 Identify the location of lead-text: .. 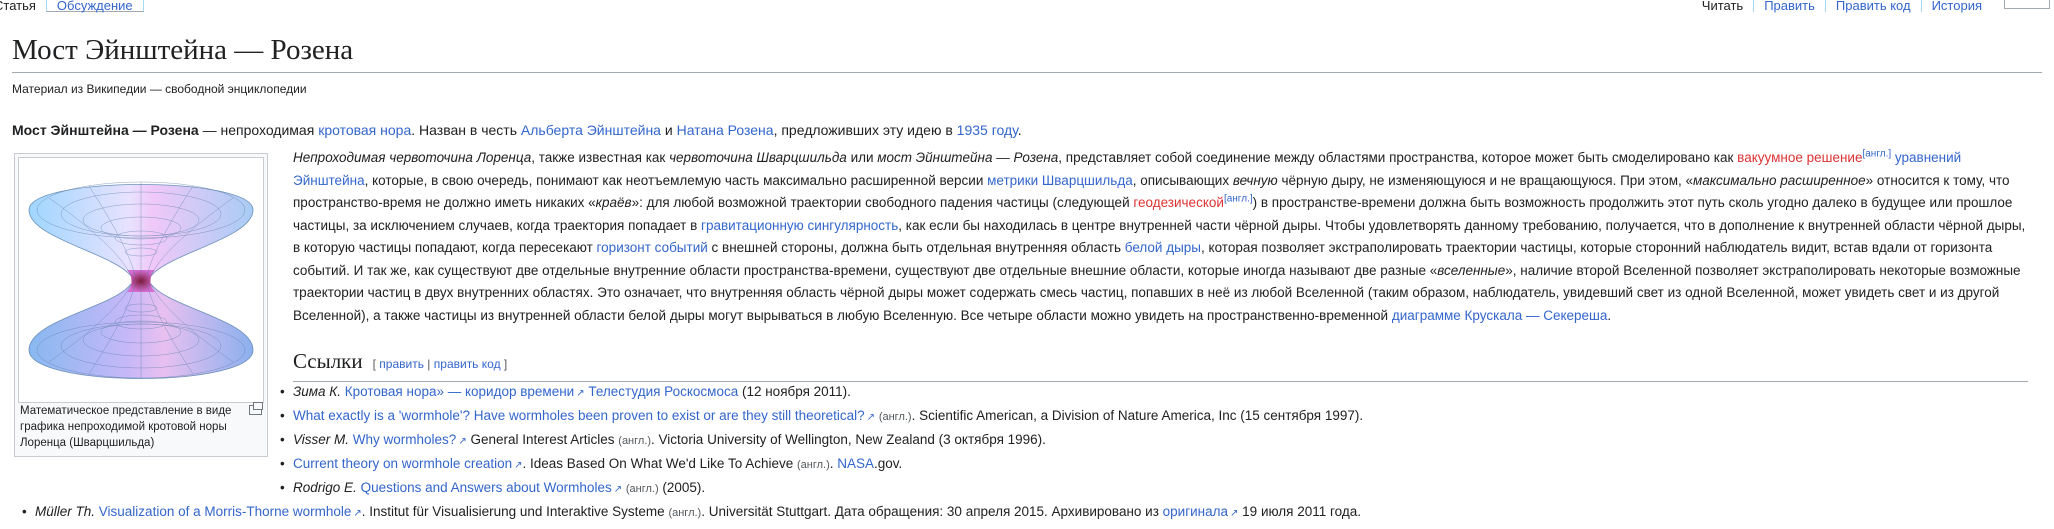
(1019, 130).